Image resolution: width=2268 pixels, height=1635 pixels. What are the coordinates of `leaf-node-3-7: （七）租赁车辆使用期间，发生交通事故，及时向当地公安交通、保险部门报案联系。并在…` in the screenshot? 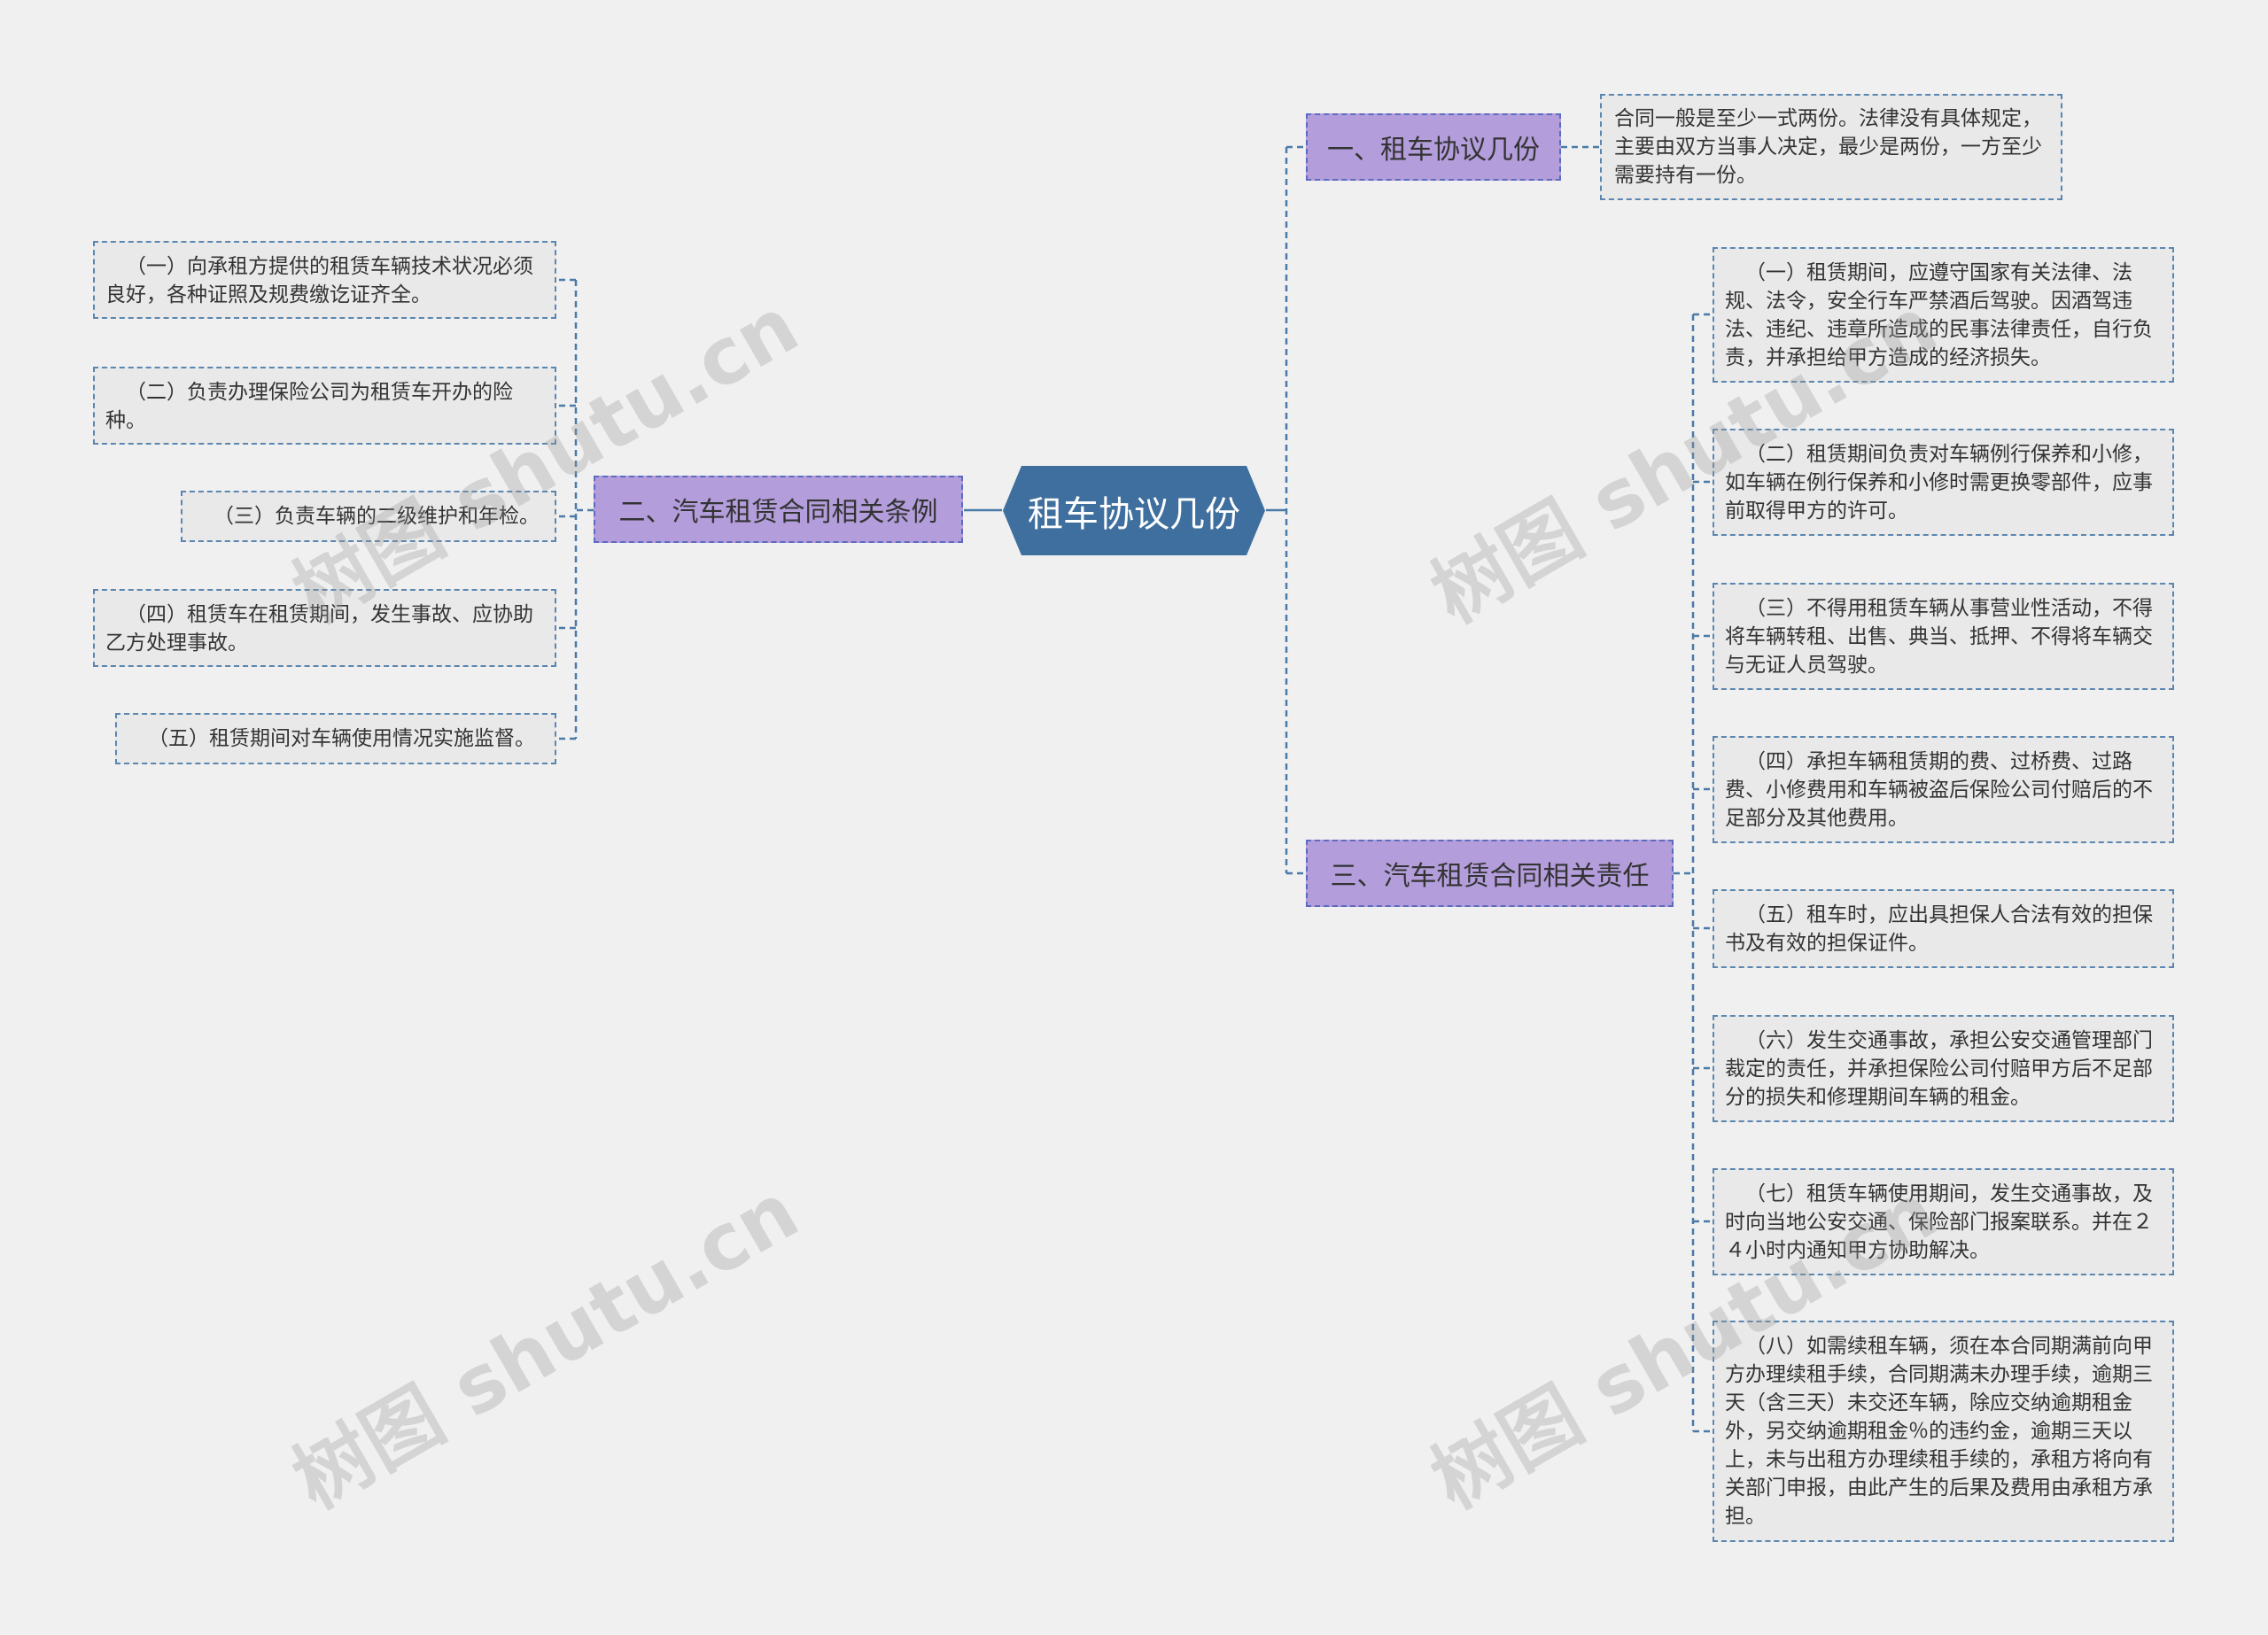 It's located at (1943, 1221).